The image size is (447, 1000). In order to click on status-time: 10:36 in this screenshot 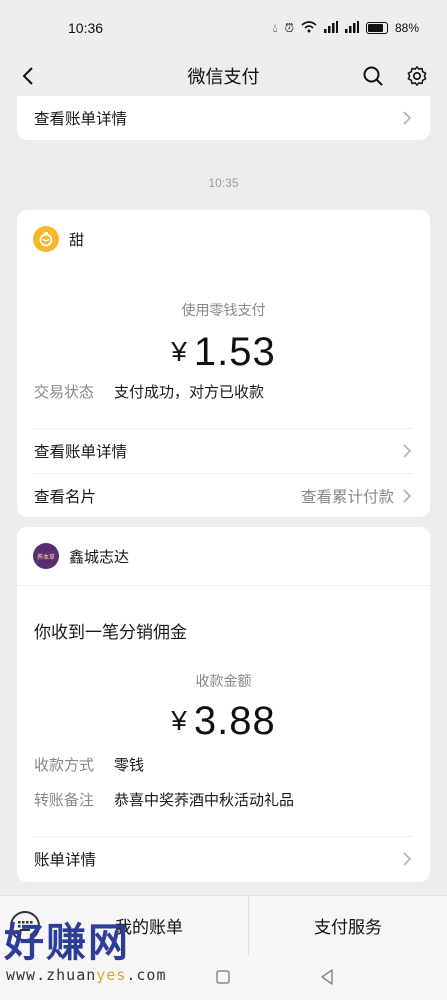, I will do `click(86, 28)`.